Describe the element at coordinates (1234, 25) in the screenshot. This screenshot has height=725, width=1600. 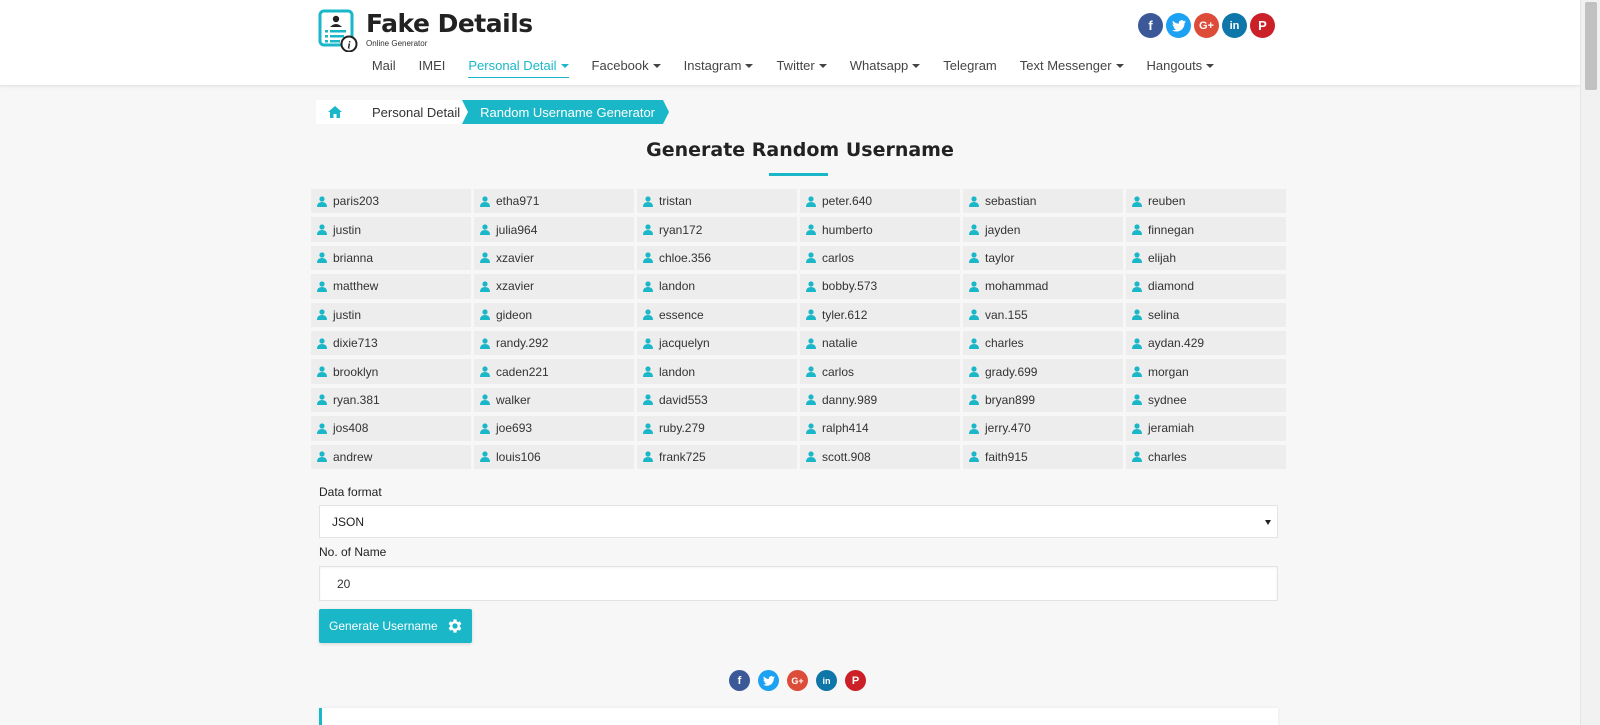
I see `linkedin-icon: in` at that location.